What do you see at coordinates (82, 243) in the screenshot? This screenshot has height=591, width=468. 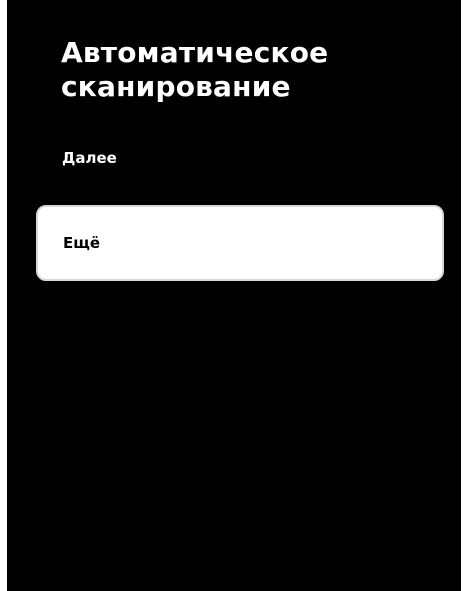 I see `menu-item-label: Ещё` at bounding box center [82, 243].